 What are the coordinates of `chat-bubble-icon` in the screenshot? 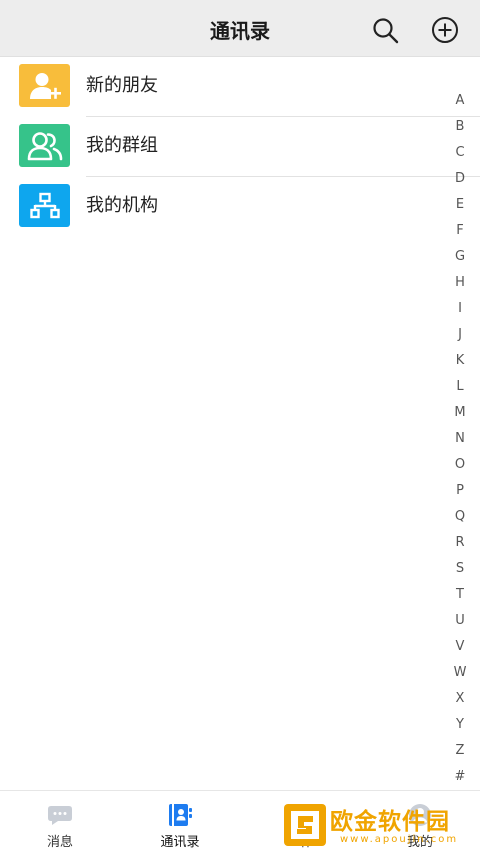 It's located at (60, 815).